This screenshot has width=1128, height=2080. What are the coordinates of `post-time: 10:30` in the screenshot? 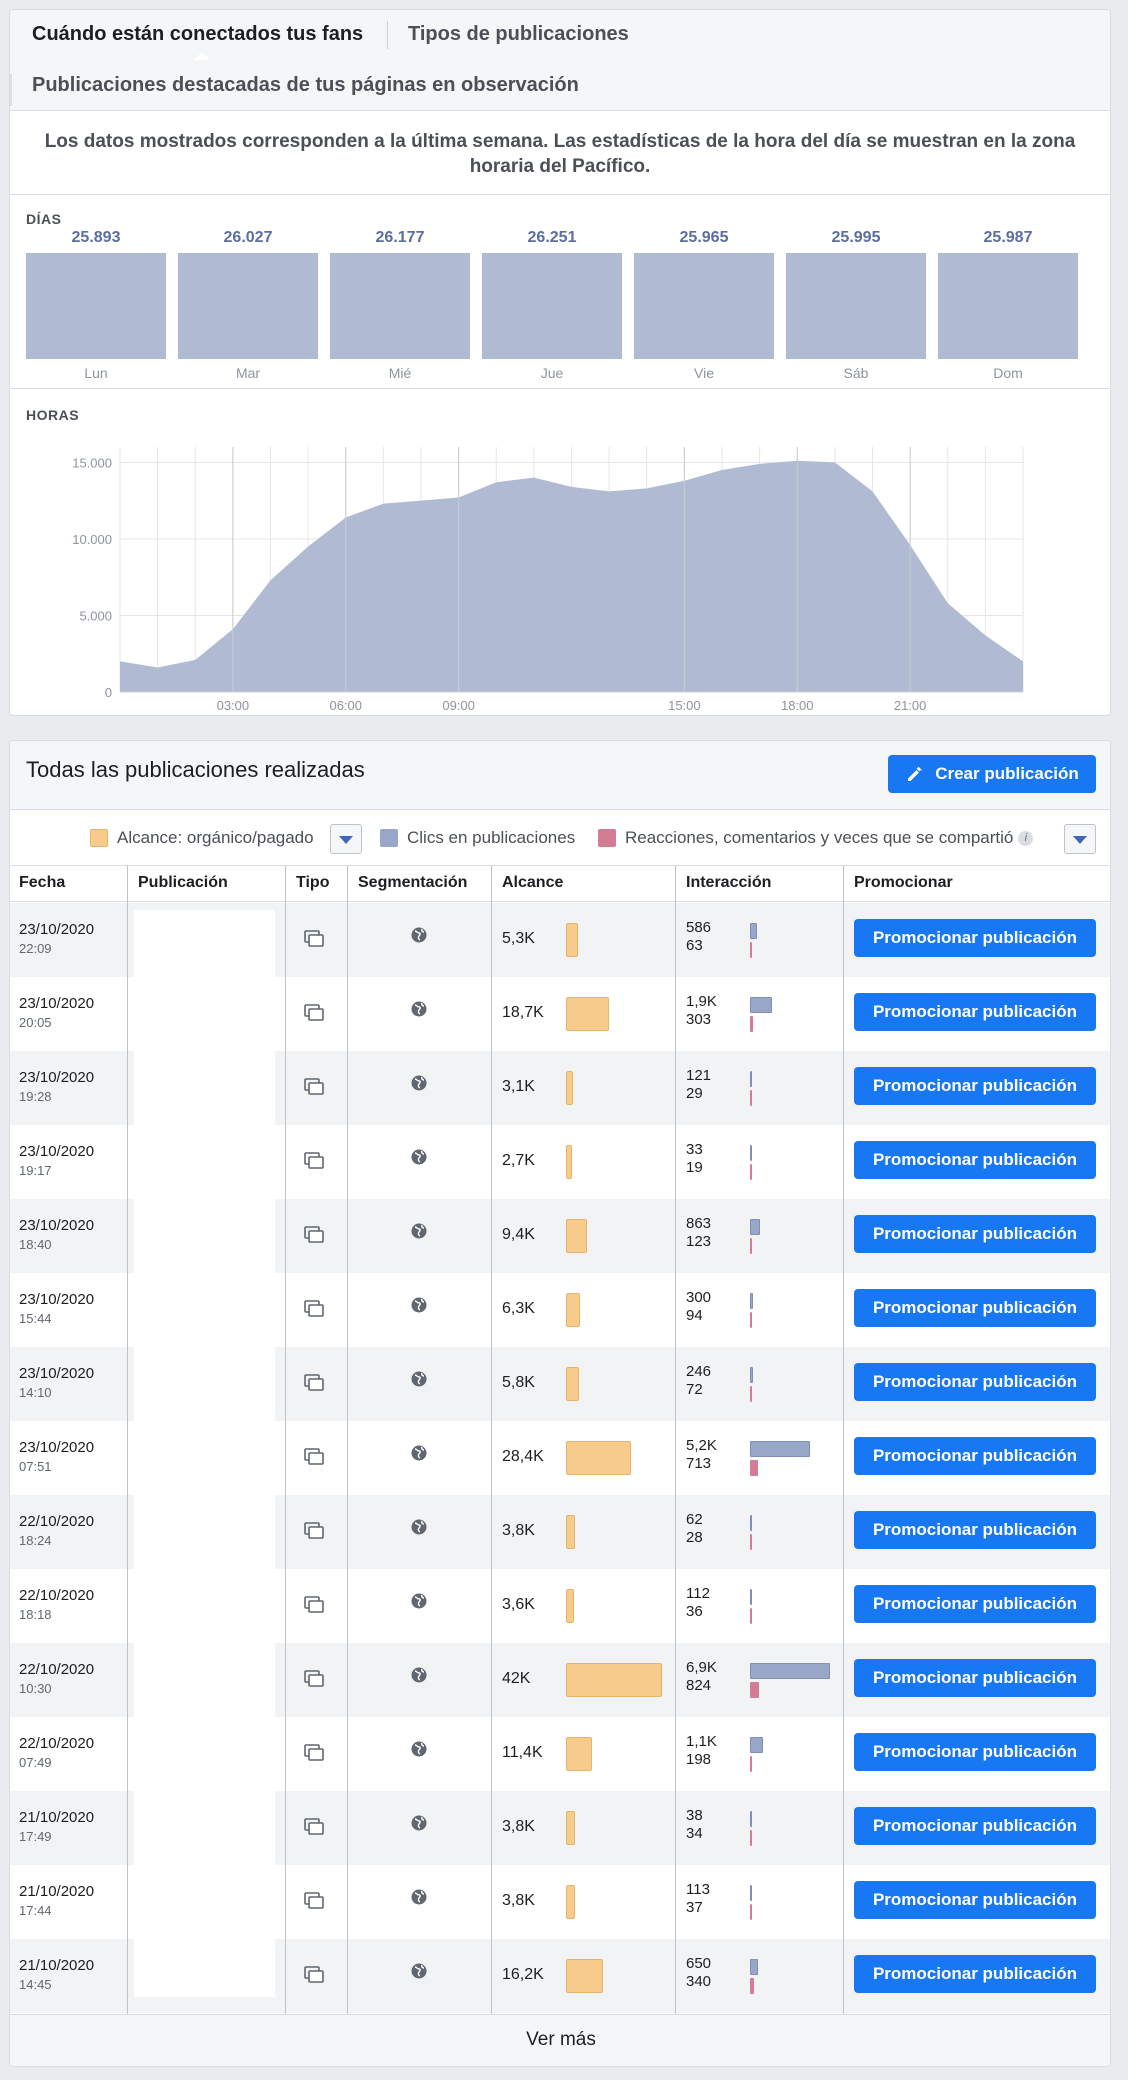 It's located at (35, 1688).